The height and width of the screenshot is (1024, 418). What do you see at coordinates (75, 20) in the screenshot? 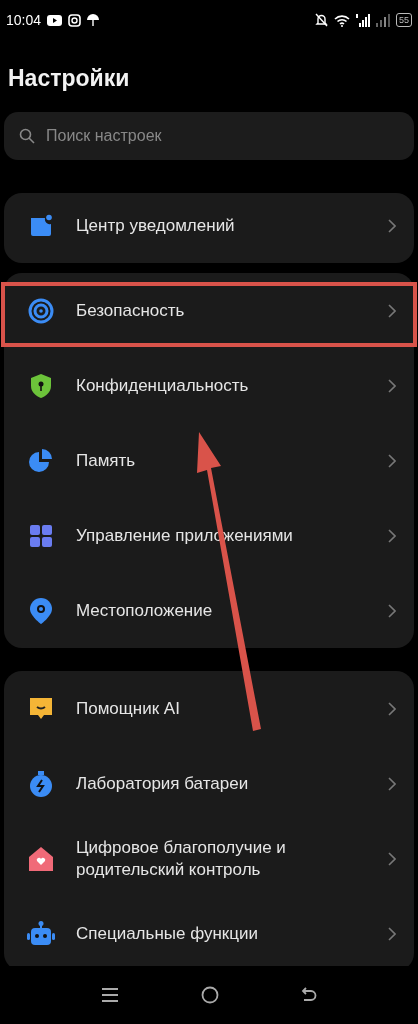
I see `app-icon` at bounding box center [75, 20].